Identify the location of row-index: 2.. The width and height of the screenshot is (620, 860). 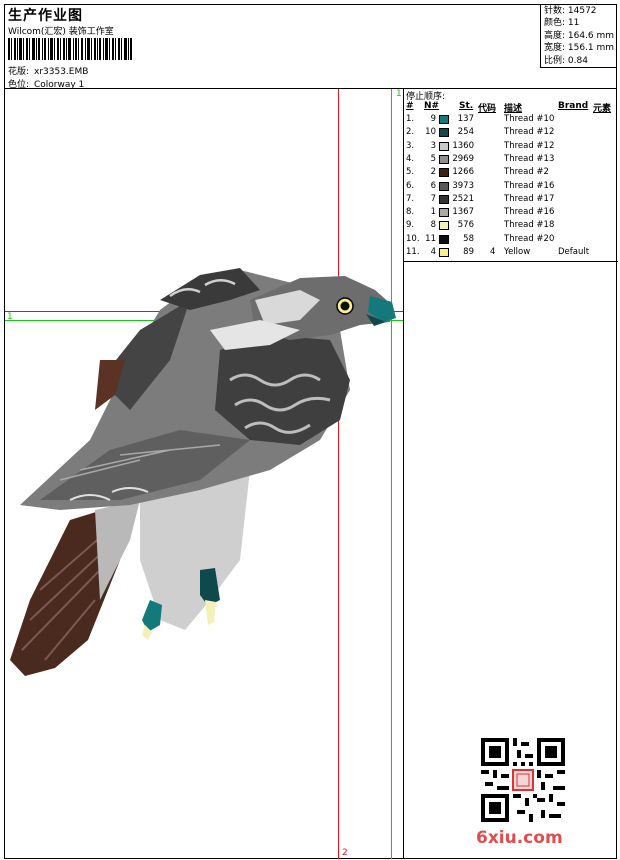
(410, 132).